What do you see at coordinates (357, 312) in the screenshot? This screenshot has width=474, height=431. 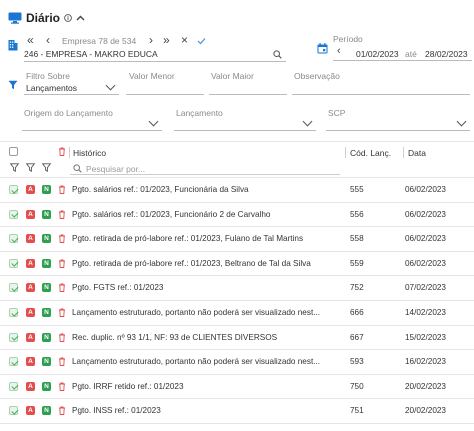 I see `cell-cod: 666` at bounding box center [357, 312].